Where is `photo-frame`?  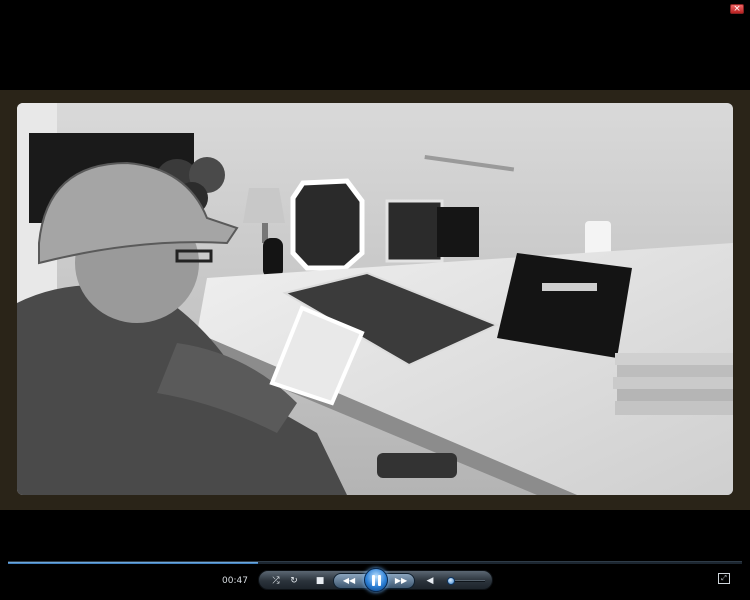
photo-frame is located at coordinates (414, 231).